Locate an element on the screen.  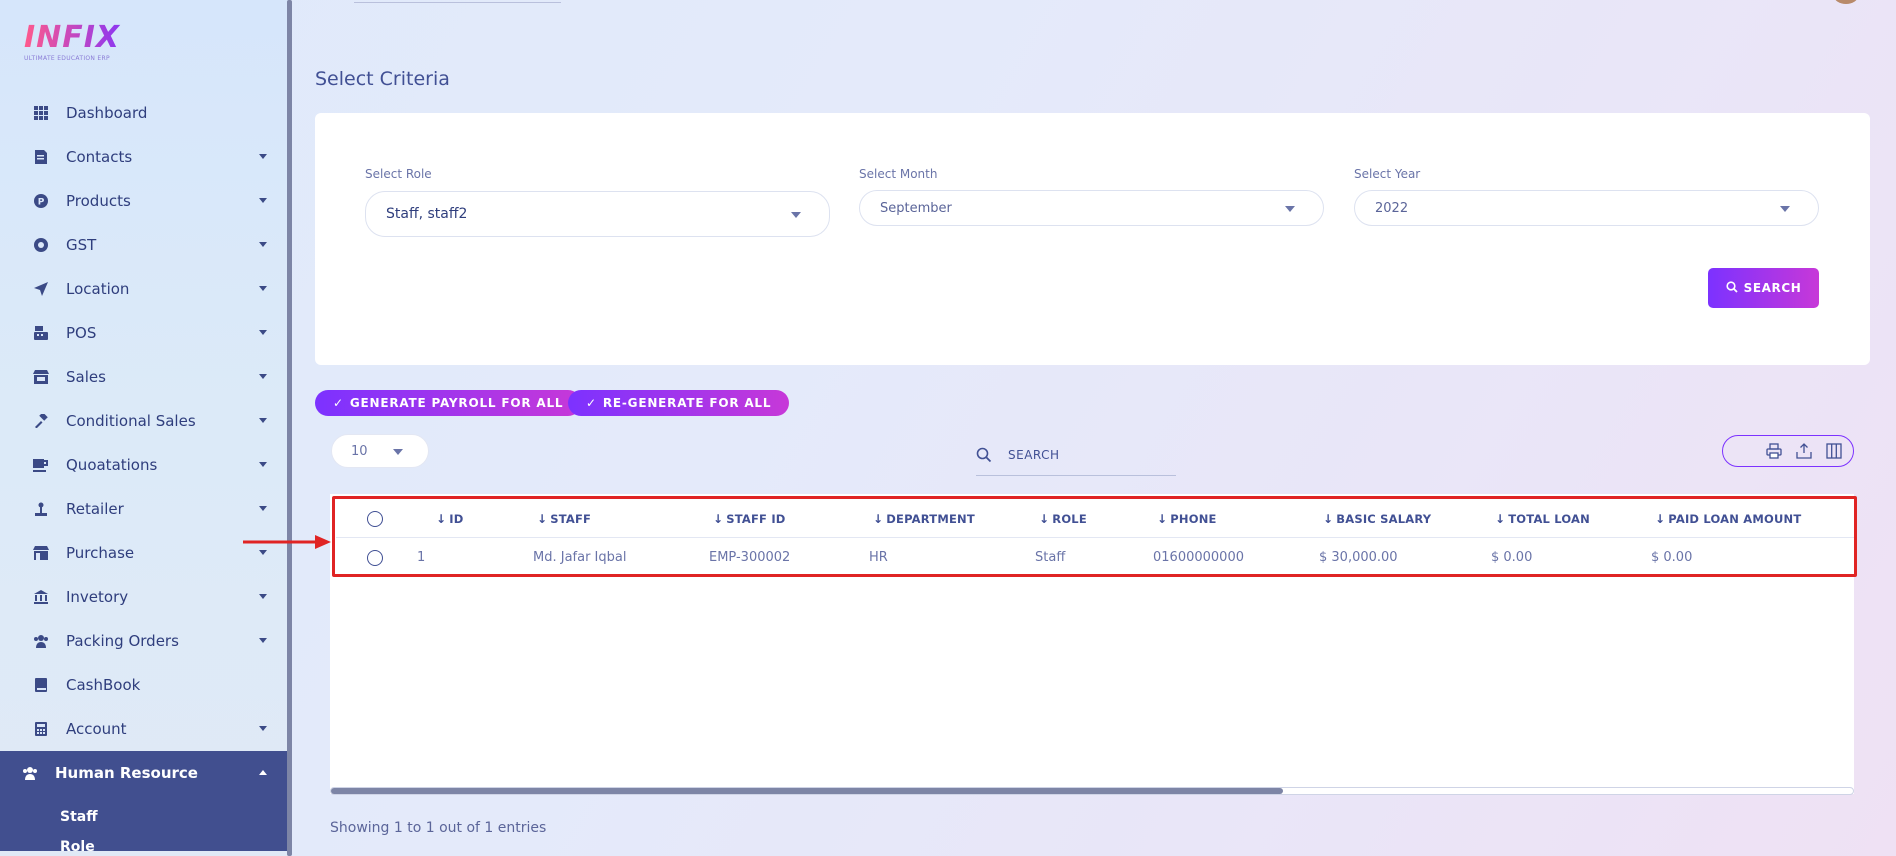
sidebar-subitem-role: Role is located at coordinates (144, 845).